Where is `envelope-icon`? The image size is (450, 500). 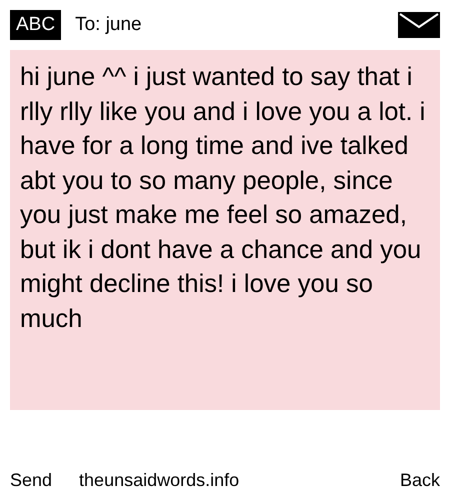
envelope-icon is located at coordinates (419, 25).